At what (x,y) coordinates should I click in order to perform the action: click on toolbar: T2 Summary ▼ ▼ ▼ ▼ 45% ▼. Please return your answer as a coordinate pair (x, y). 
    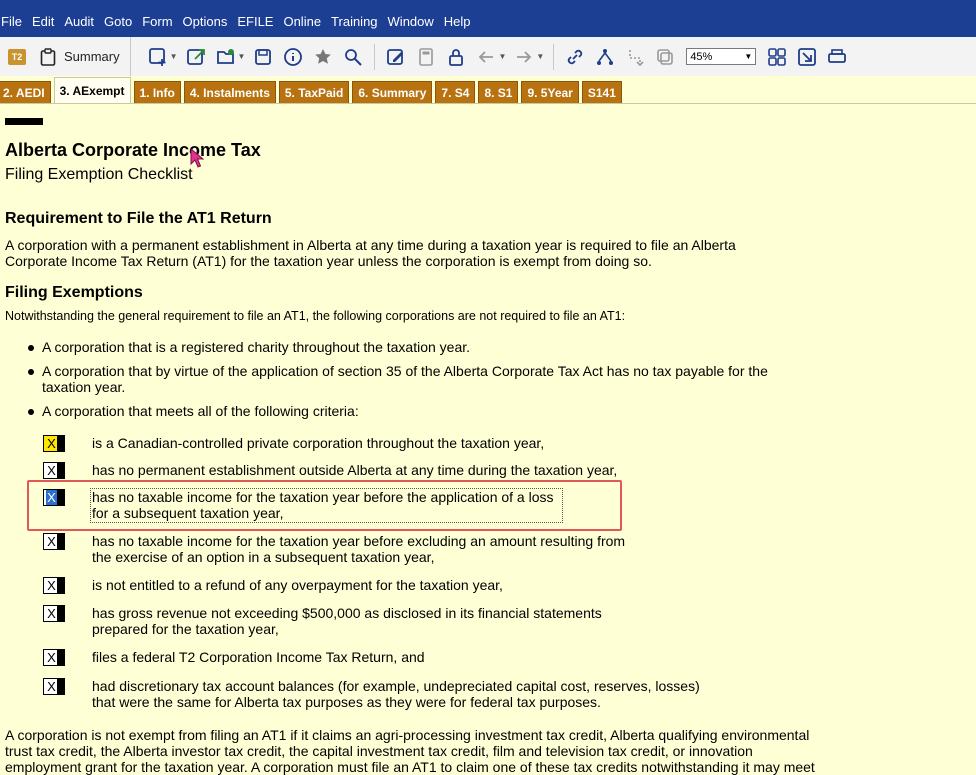
    Looking at the image, I should click on (488, 57).